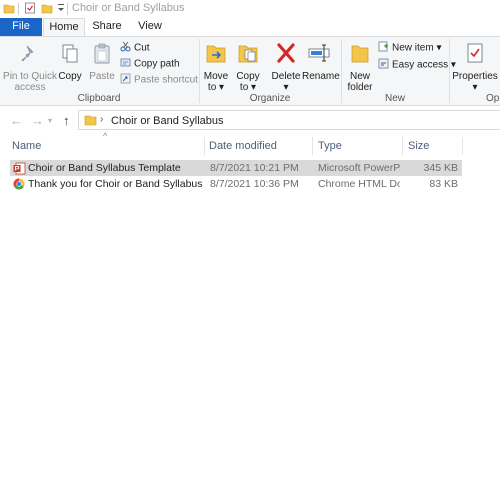  I want to click on ribbon-tabs: File Home Share View, so click(250, 27).